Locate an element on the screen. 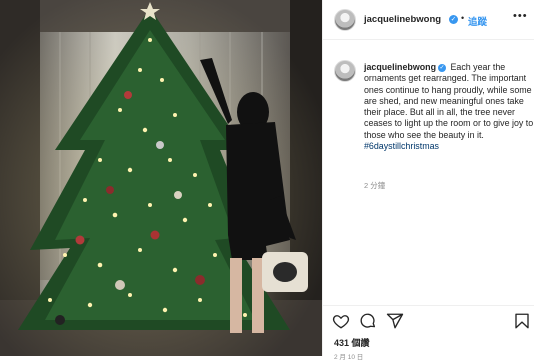 The height and width of the screenshot is (361, 534). post-actions: 431 個讚 2 月 10 日 is located at coordinates (428, 333).